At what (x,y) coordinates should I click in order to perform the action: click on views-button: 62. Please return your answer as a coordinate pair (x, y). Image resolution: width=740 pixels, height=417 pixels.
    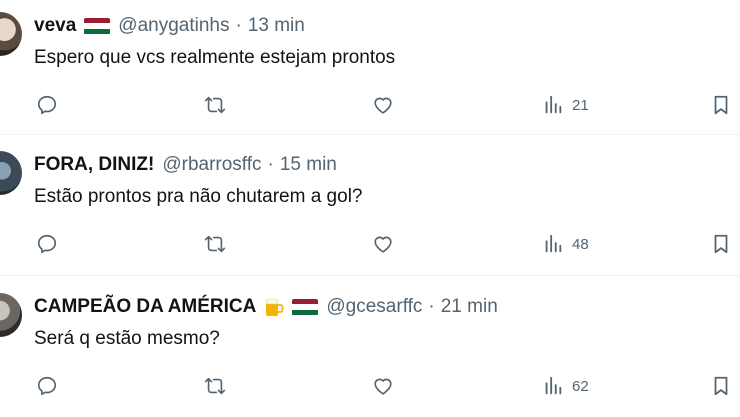
    Looking at the image, I should click on (565, 386).